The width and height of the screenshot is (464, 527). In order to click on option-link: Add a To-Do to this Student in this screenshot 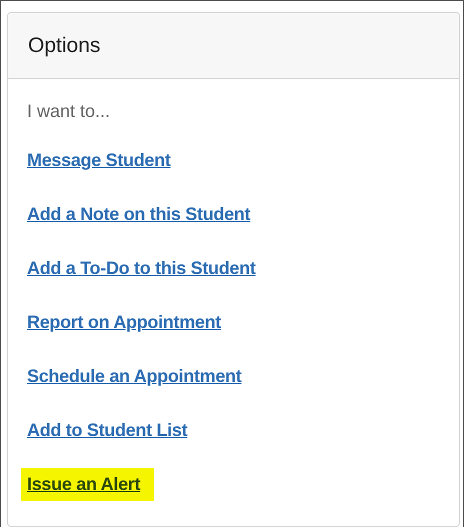, I will do `click(144, 268)`.